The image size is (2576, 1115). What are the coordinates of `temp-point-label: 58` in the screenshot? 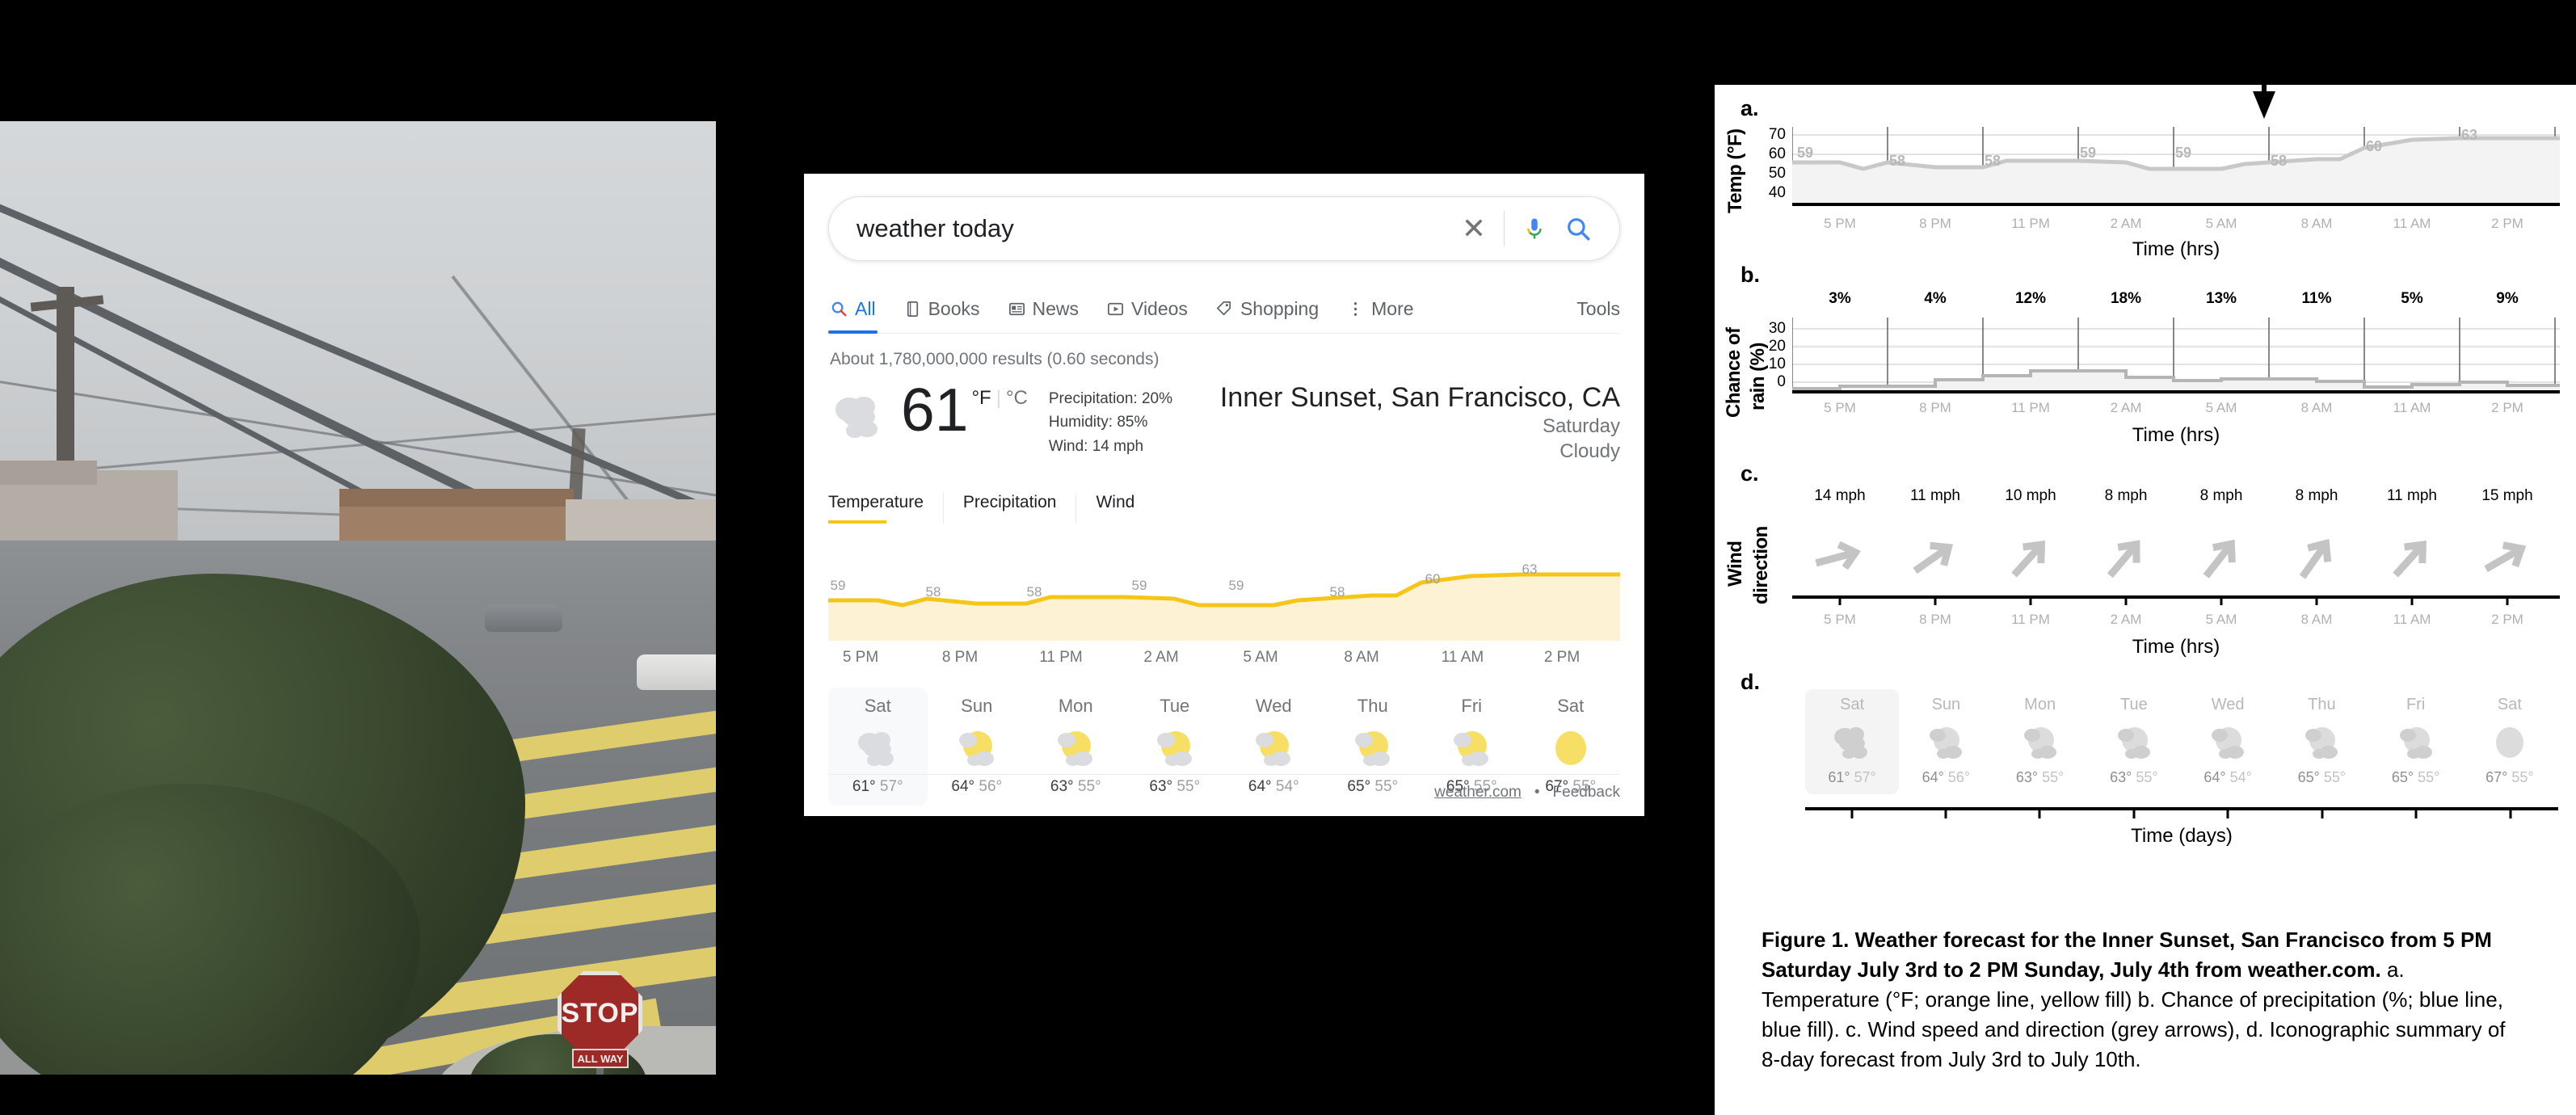 It's located at (1337, 592).